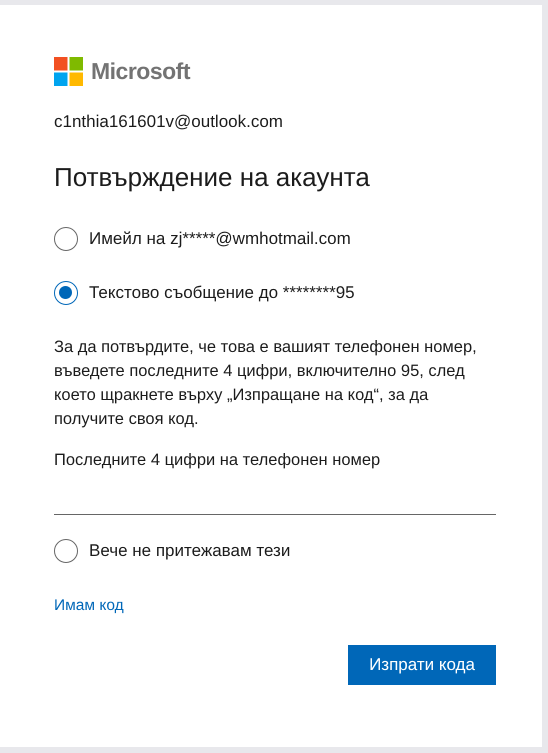 This screenshot has height=753, width=548. I want to click on option-label: Текстово съобщение до ********95, so click(222, 293).